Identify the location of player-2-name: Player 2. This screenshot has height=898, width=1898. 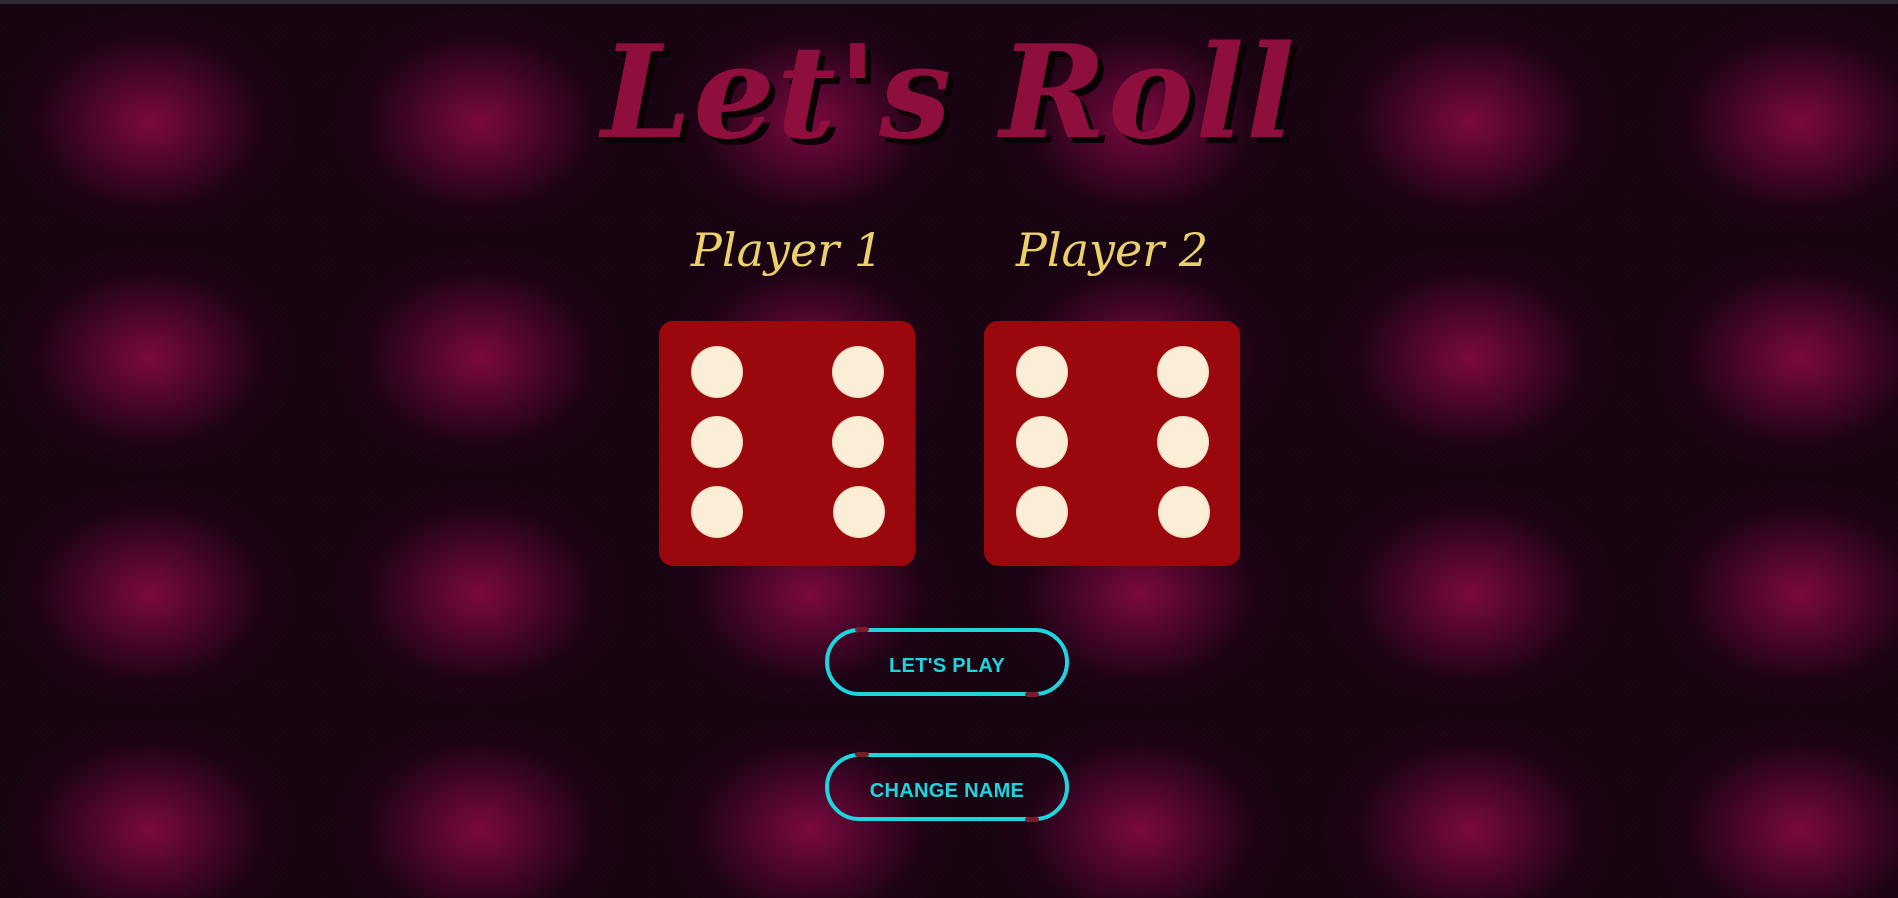
(1112, 250).